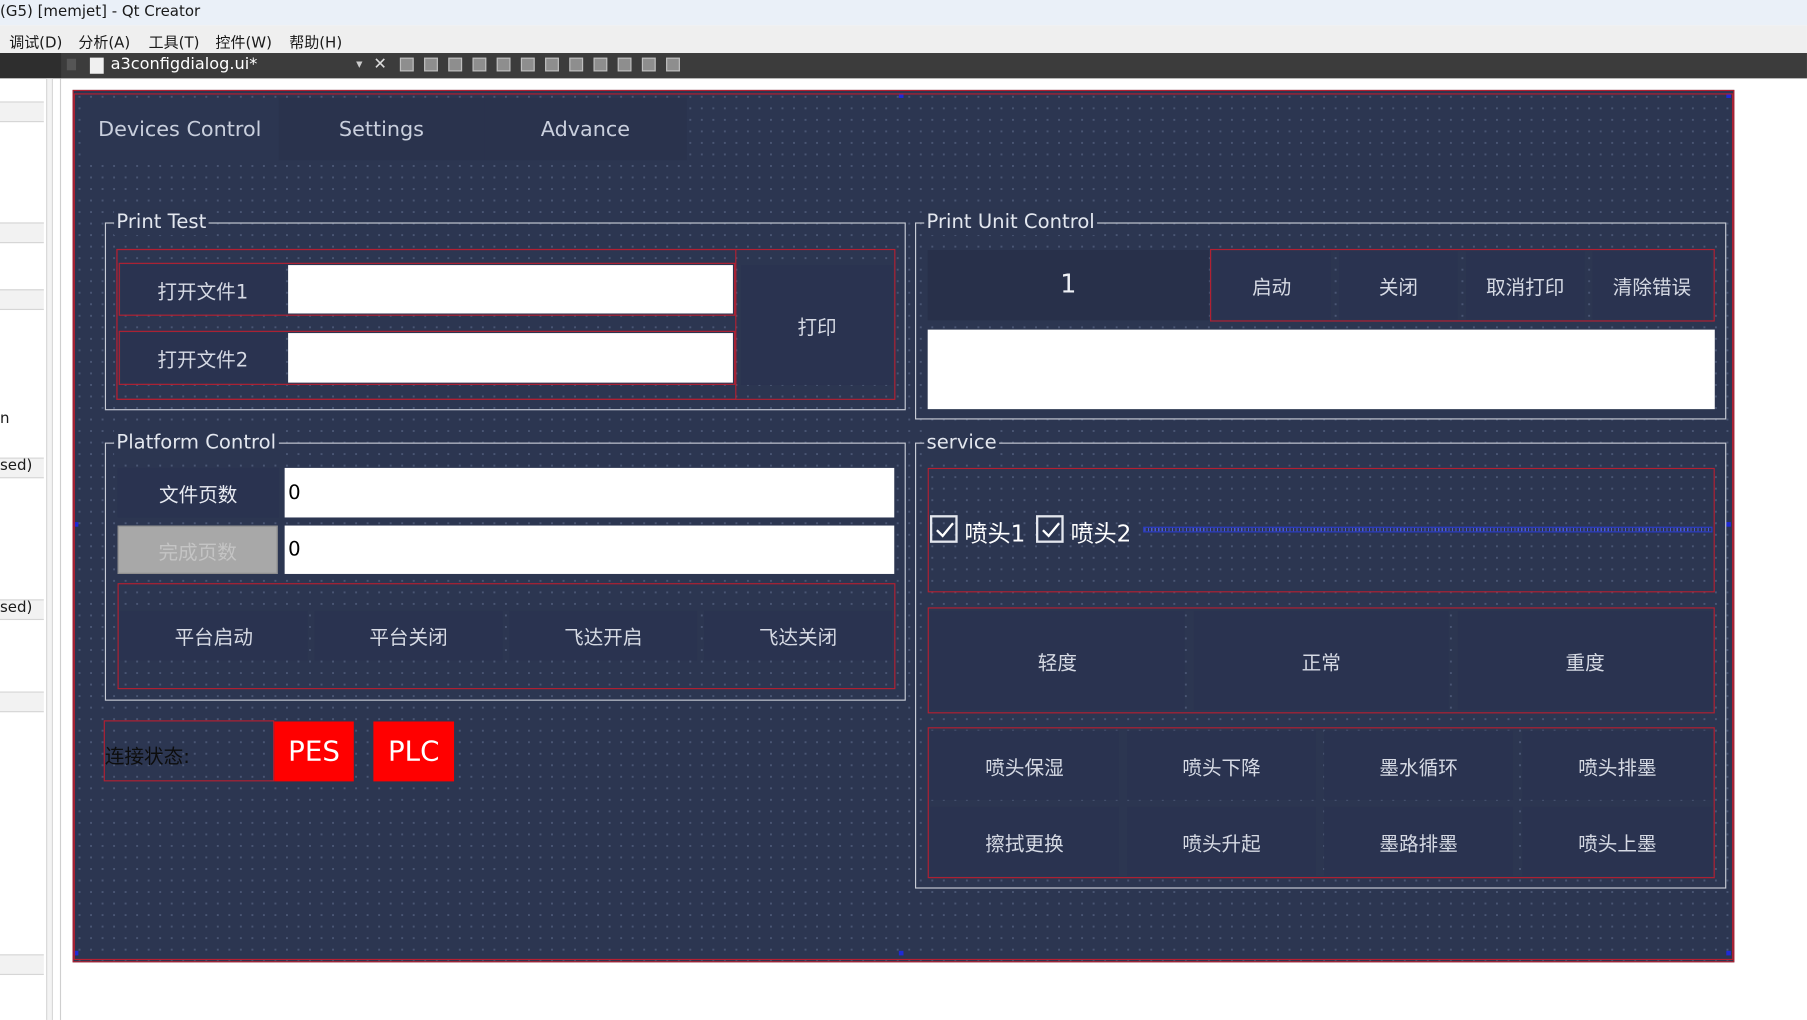 This screenshot has width=1807, height=1020. I want to click on file1-path-field, so click(510, 289).